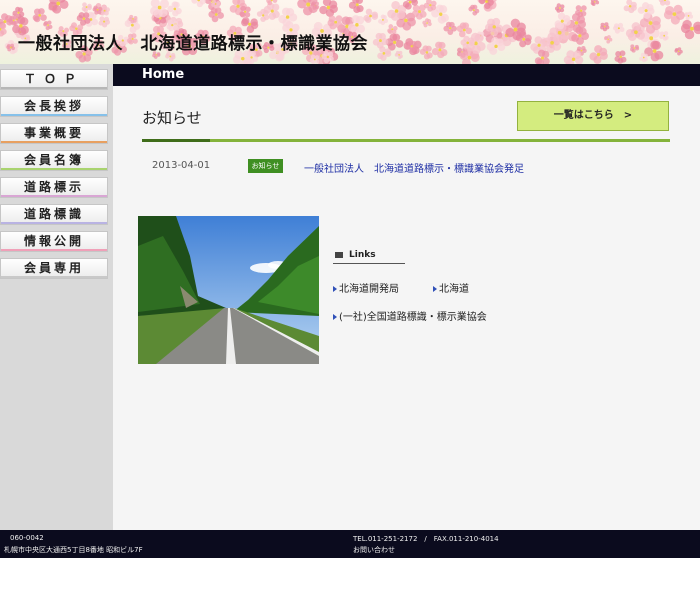 This screenshot has width=700, height=600. Describe the element at coordinates (426, 539) in the screenshot. I see `footer-phone-fax: TEL.011-251-2172 / FAX.011-210-4014` at that location.